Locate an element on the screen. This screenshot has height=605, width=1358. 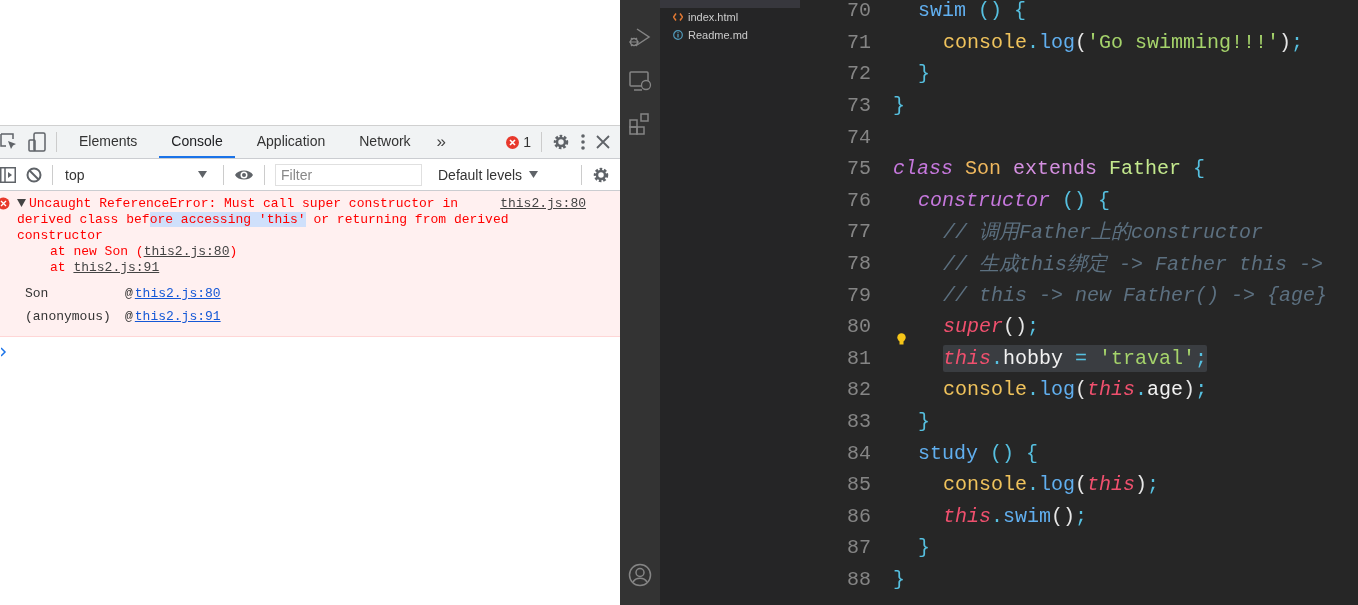
sidebar-toggle-icon is located at coordinates (8, 174).